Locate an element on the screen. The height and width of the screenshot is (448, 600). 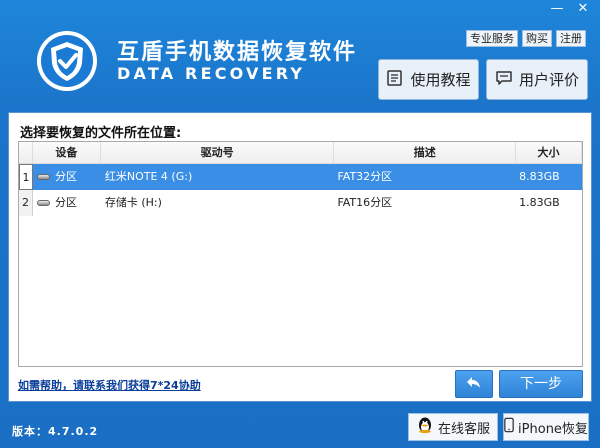
review-label: 用户评价 is located at coordinates (548, 80).